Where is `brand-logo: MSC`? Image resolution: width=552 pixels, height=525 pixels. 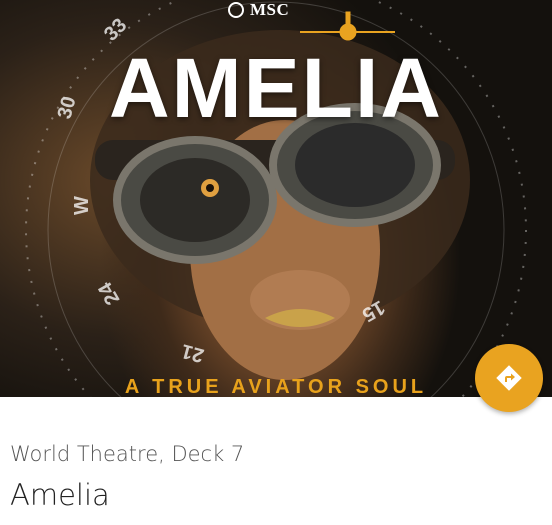
brand-logo: MSC is located at coordinates (278, 10).